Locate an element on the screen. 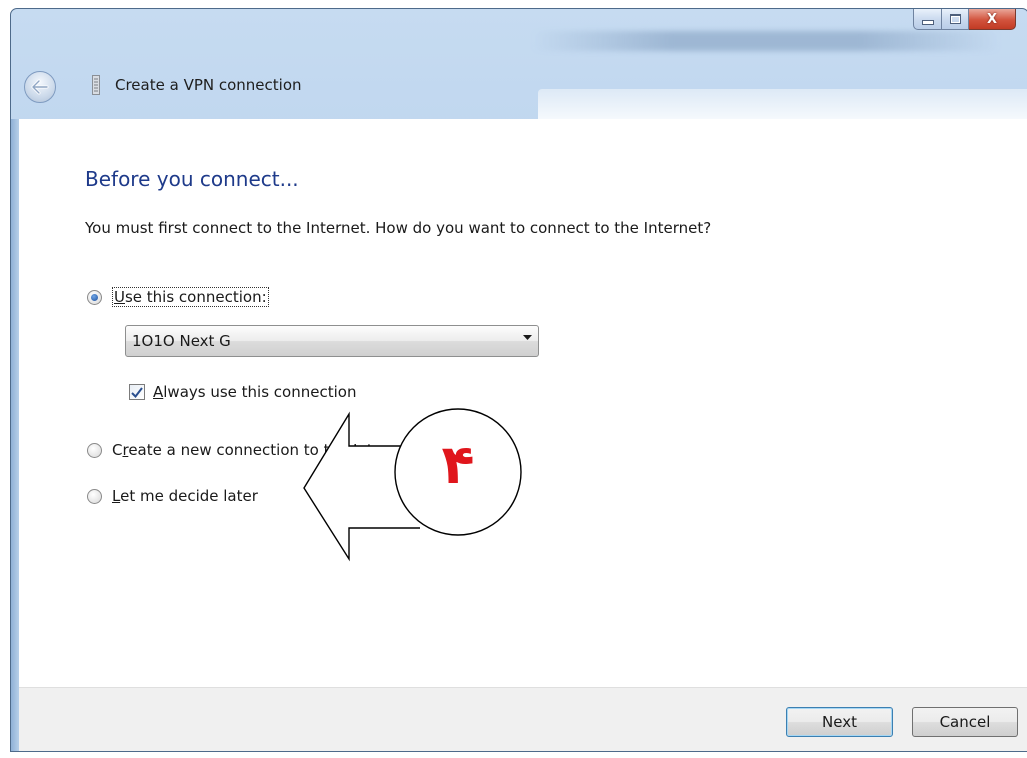 This screenshot has height=758, width=1027. checkmark-icon is located at coordinates (137, 392).